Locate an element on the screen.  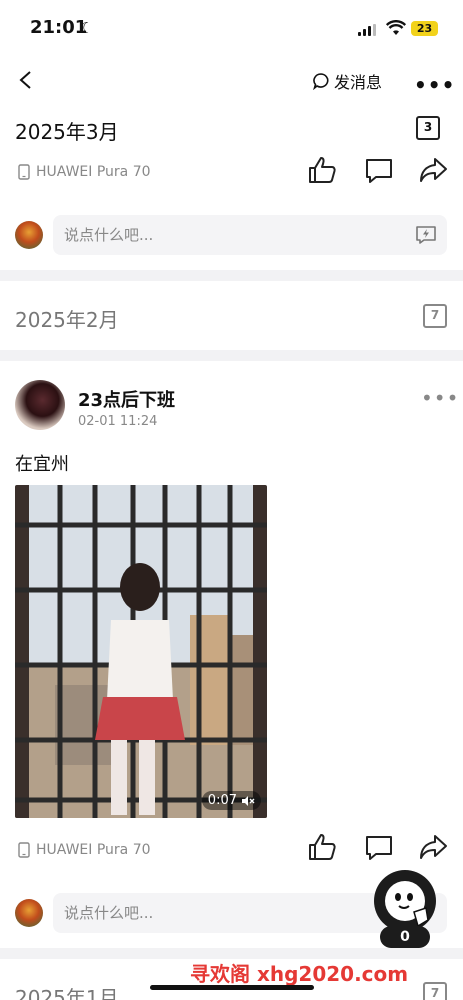
video-duration: 0:07 is located at coordinates (222, 800).